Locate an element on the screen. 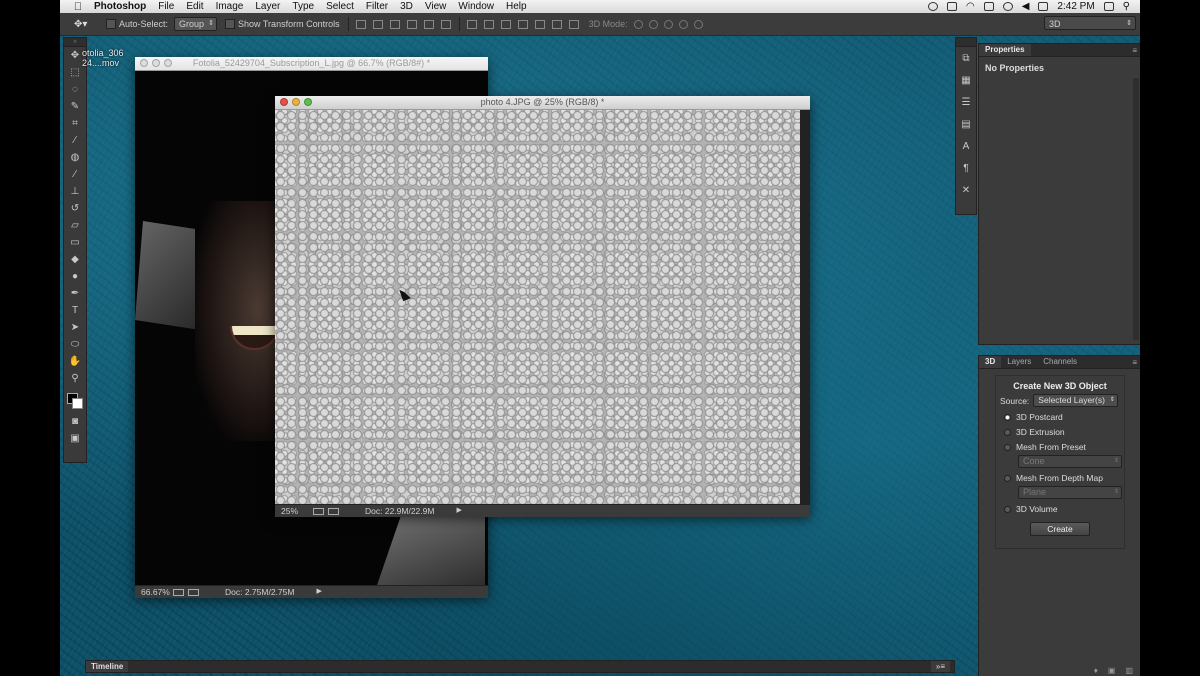 Image resolution: width=1200 pixels, height=676 pixels. trash-icon: ▥ is located at coordinates (1129, 670).